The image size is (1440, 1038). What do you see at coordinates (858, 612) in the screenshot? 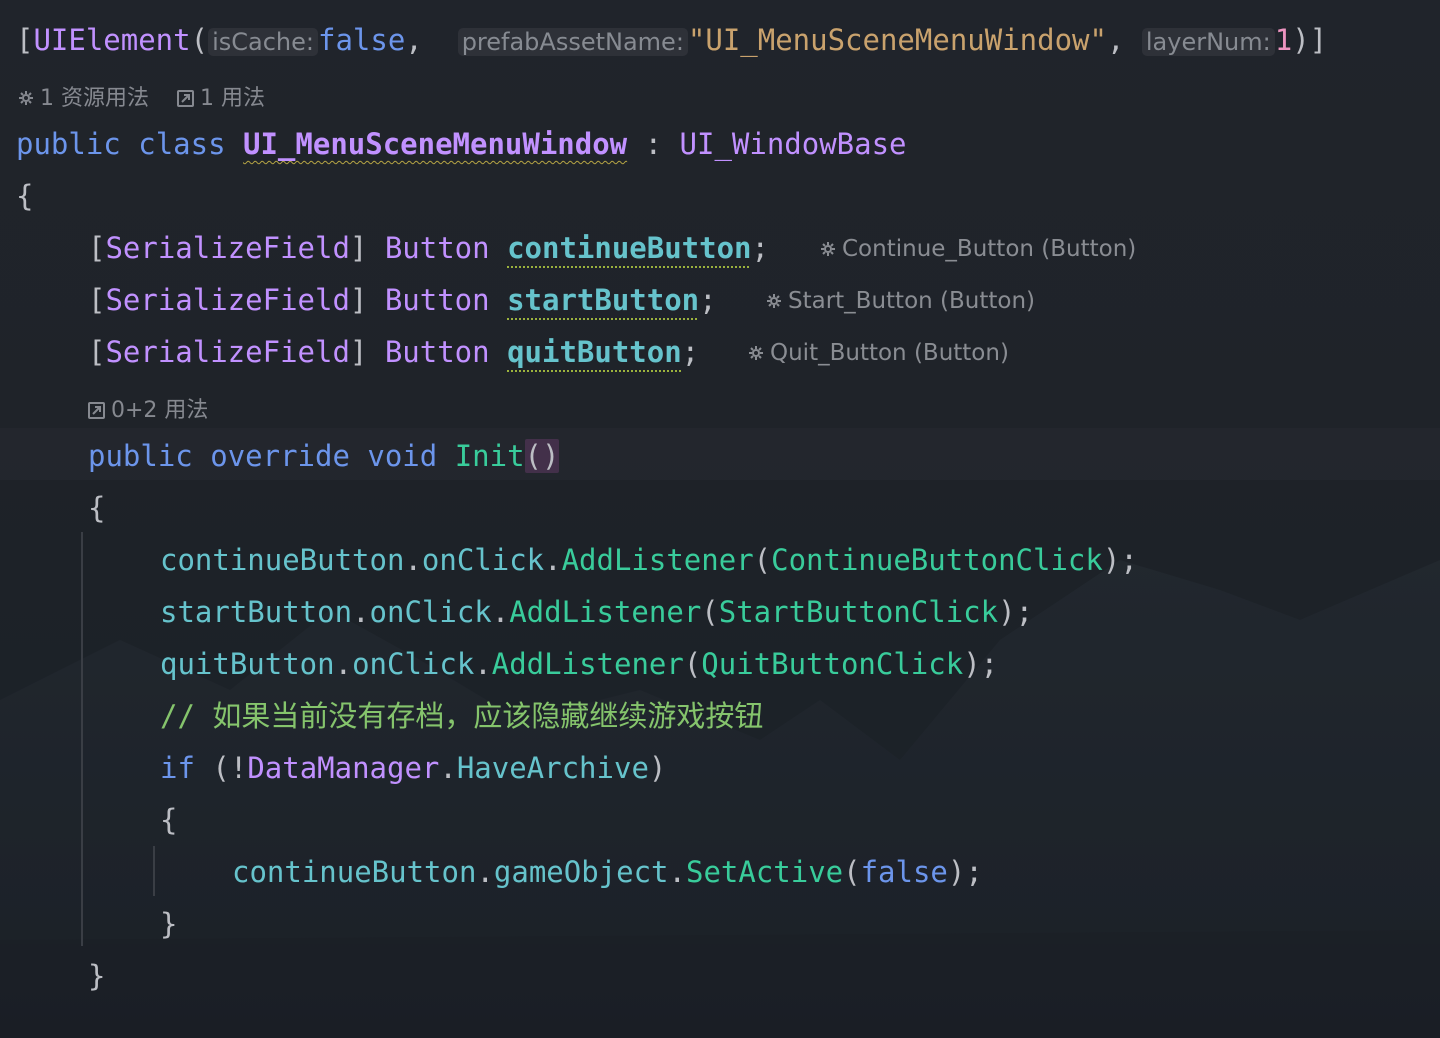
I see `listener-argument: StartButtonClick` at bounding box center [858, 612].